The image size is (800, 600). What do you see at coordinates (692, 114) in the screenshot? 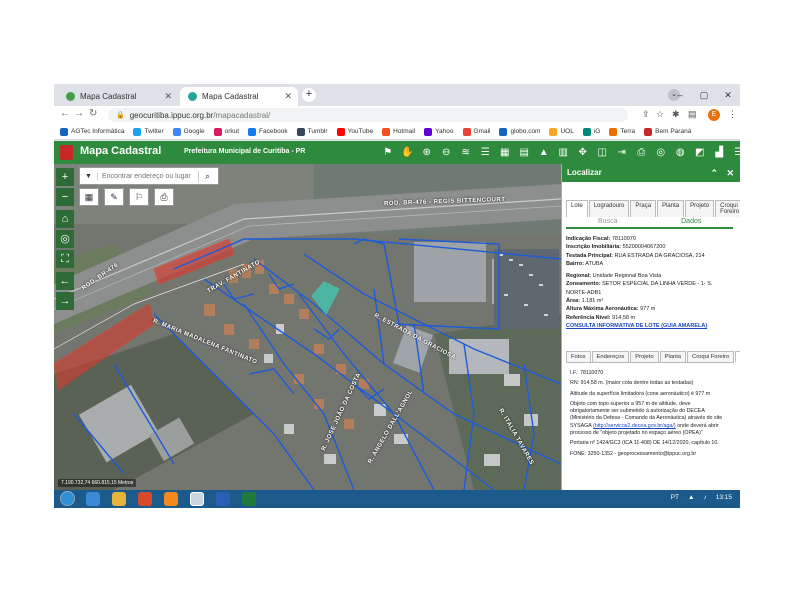
I see `sidepanel-icon: ▤` at bounding box center [692, 114].